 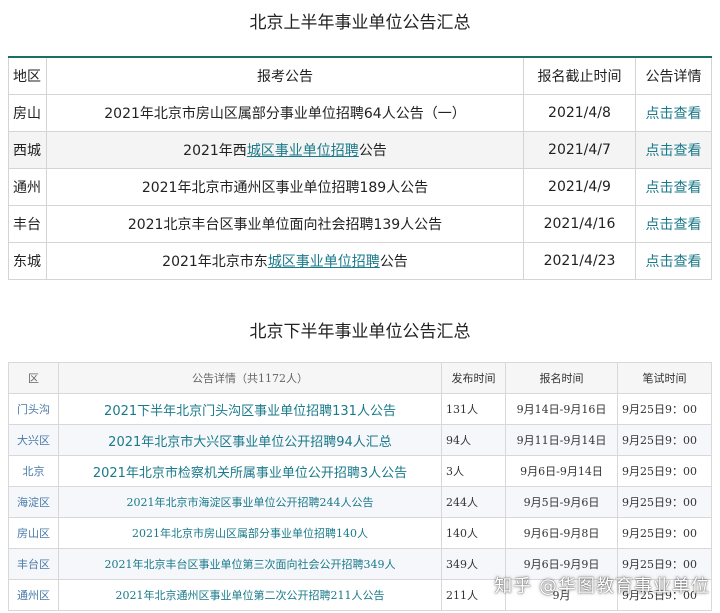 I want to click on notice-cell: 2021年北京市东城区事业单位招聘公告, so click(x=285, y=260).